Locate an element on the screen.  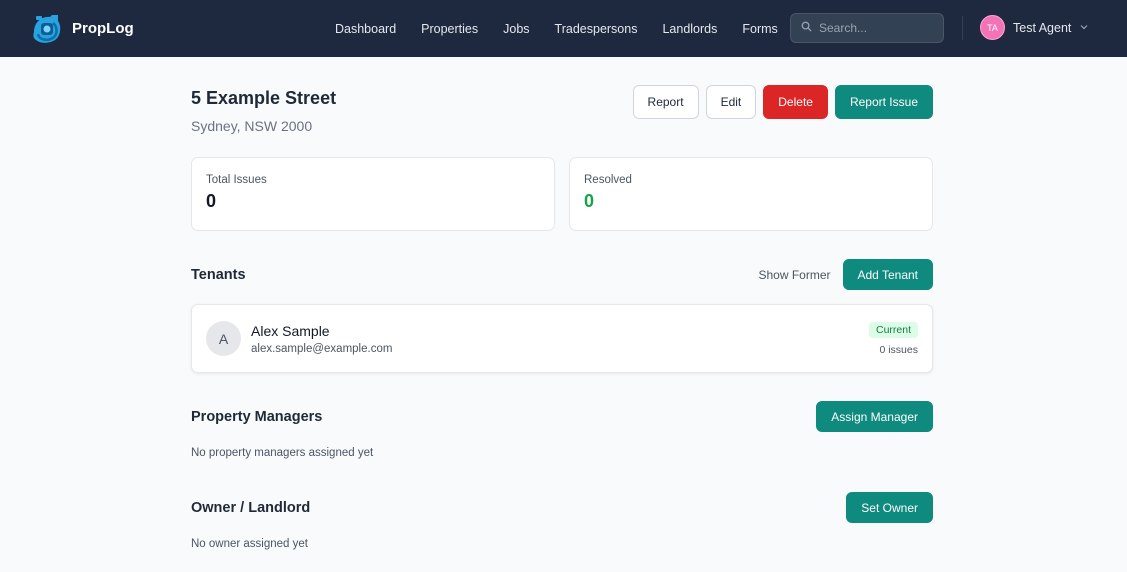
proplog-logo-icon is located at coordinates (47, 29).